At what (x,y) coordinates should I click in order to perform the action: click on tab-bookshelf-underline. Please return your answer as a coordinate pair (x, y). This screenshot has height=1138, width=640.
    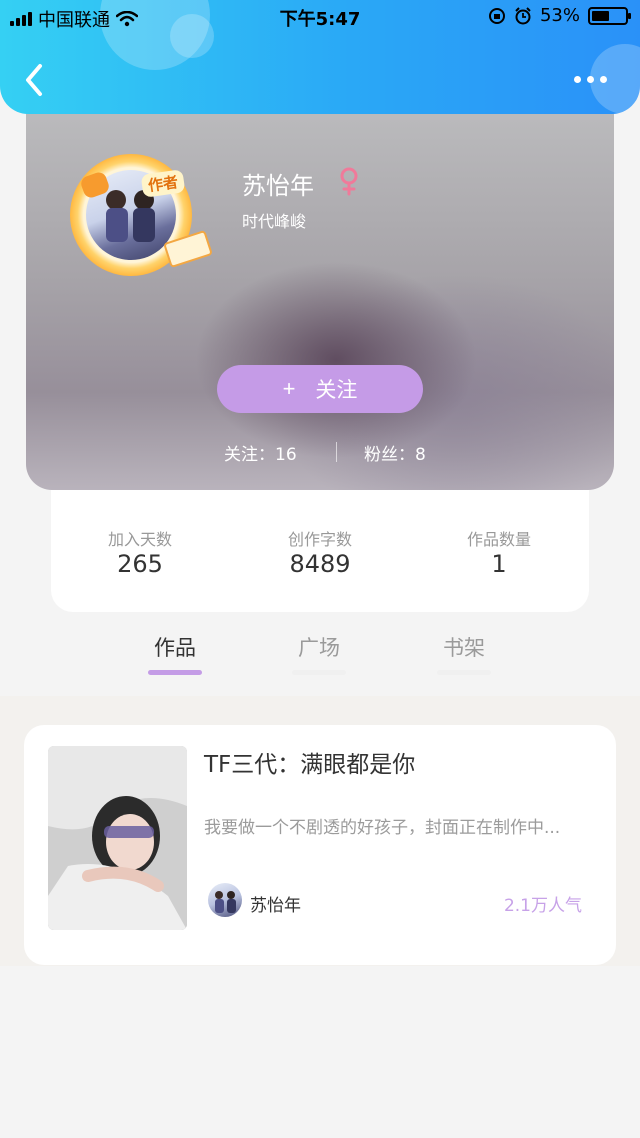
    Looking at the image, I should click on (464, 672).